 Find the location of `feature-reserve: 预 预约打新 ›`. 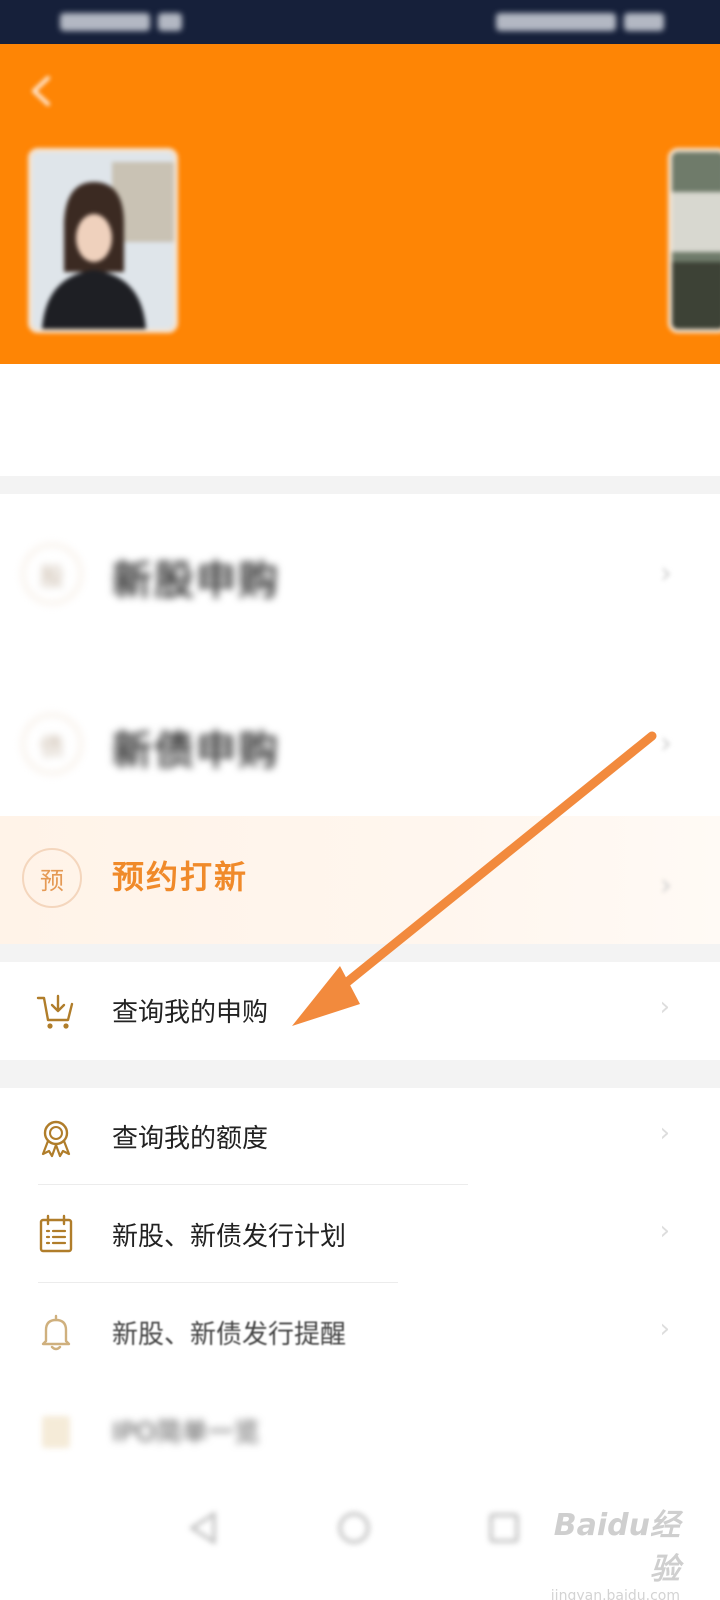

feature-reserve: 预 预约打新 › is located at coordinates (360, 880).